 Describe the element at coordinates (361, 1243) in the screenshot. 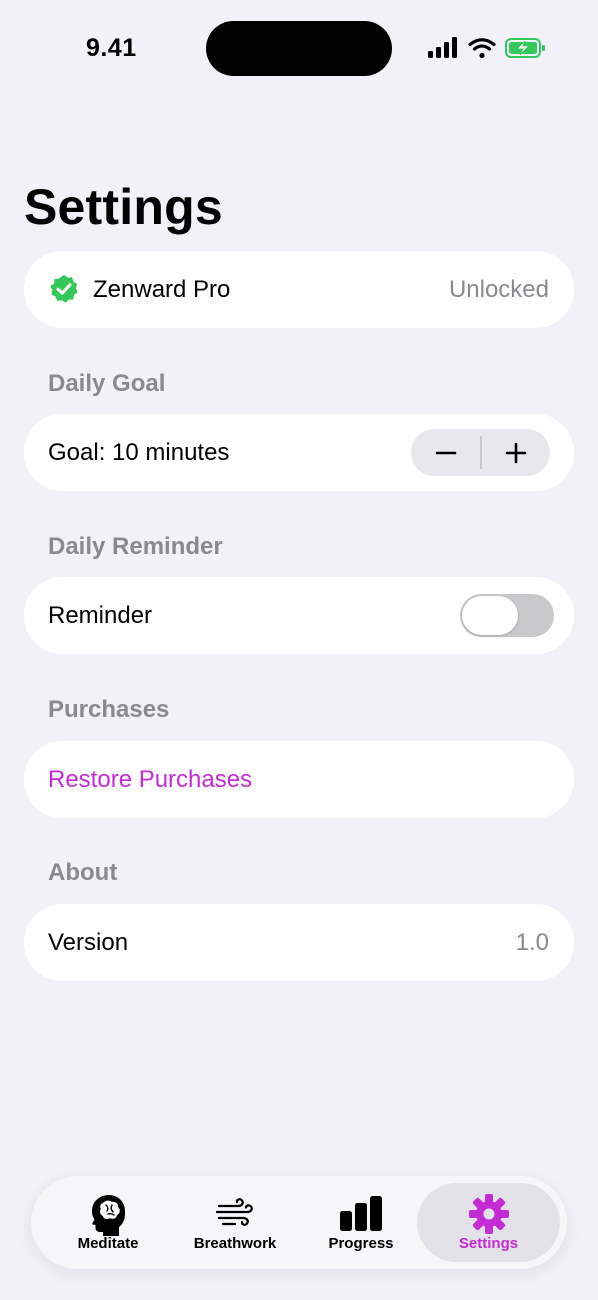

I see `tab-label: Progress` at that location.